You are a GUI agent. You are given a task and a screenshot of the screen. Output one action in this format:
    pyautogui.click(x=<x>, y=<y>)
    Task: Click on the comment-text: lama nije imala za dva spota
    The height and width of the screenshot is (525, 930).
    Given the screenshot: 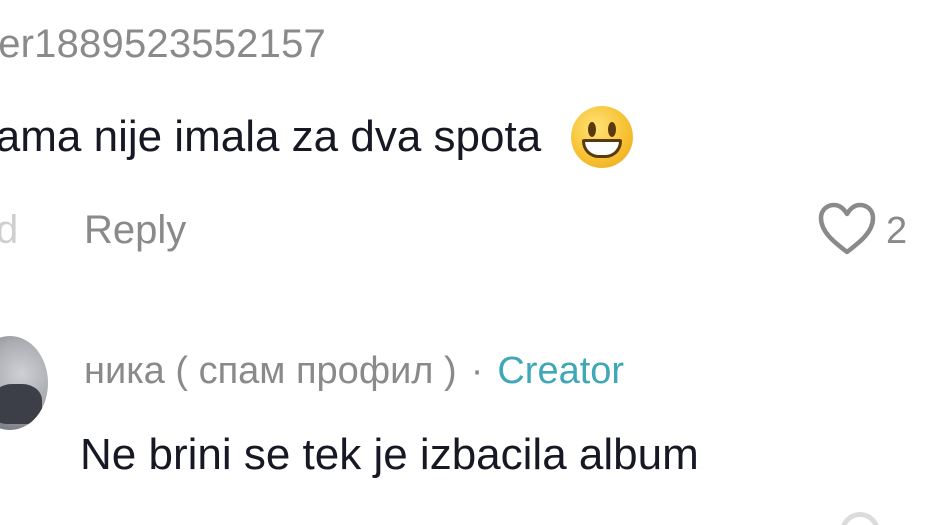 What is the action you would take?
    pyautogui.click(x=271, y=136)
    